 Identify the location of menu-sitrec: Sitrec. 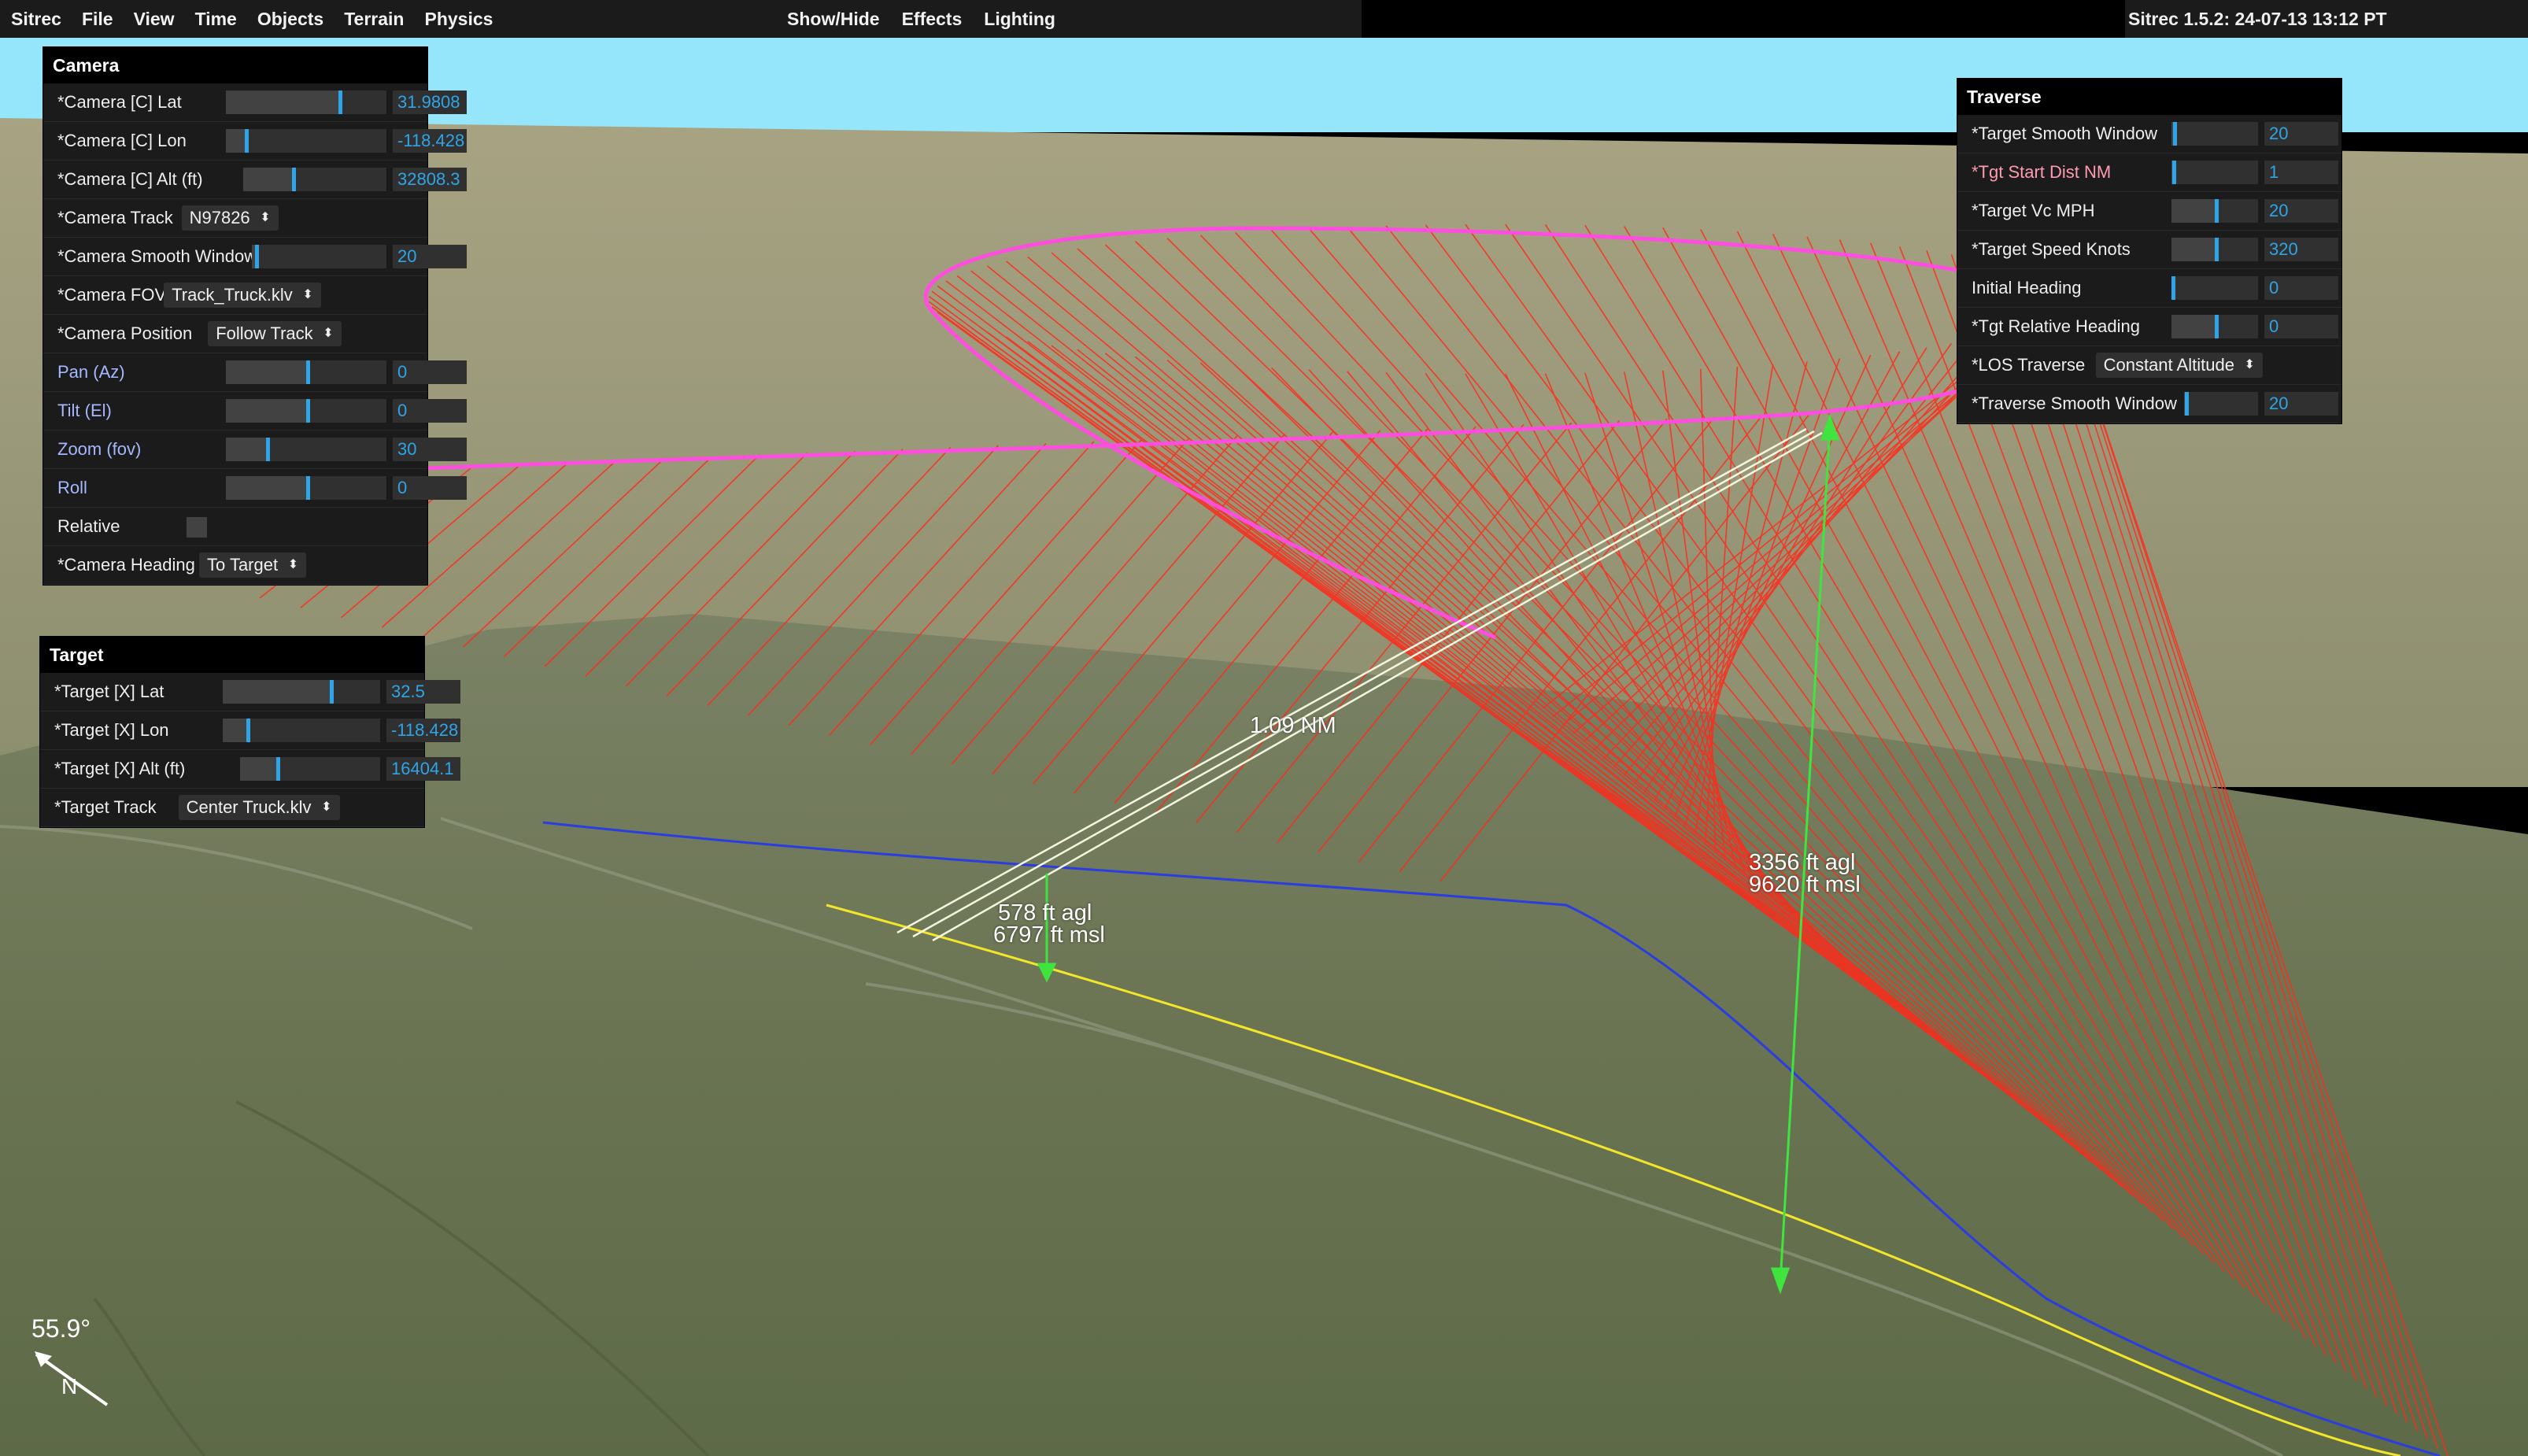
(36, 19).